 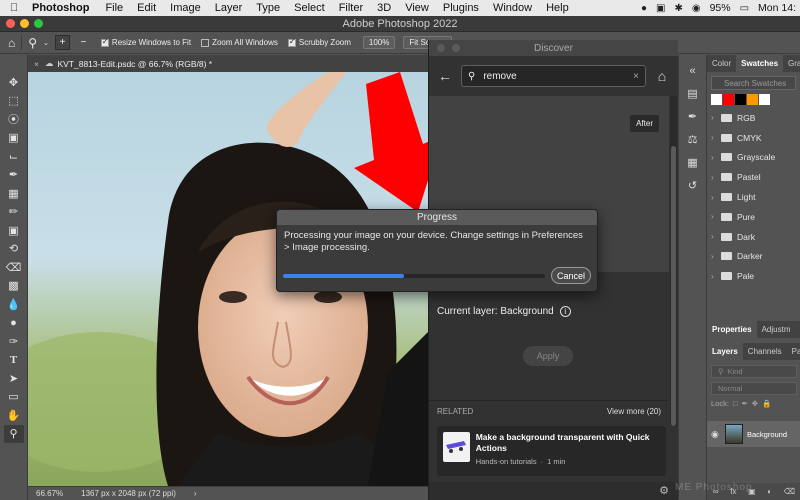 What do you see at coordinates (146, 8) in the screenshot?
I see `menu-edit: Edit` at bounding box center [146, 8].